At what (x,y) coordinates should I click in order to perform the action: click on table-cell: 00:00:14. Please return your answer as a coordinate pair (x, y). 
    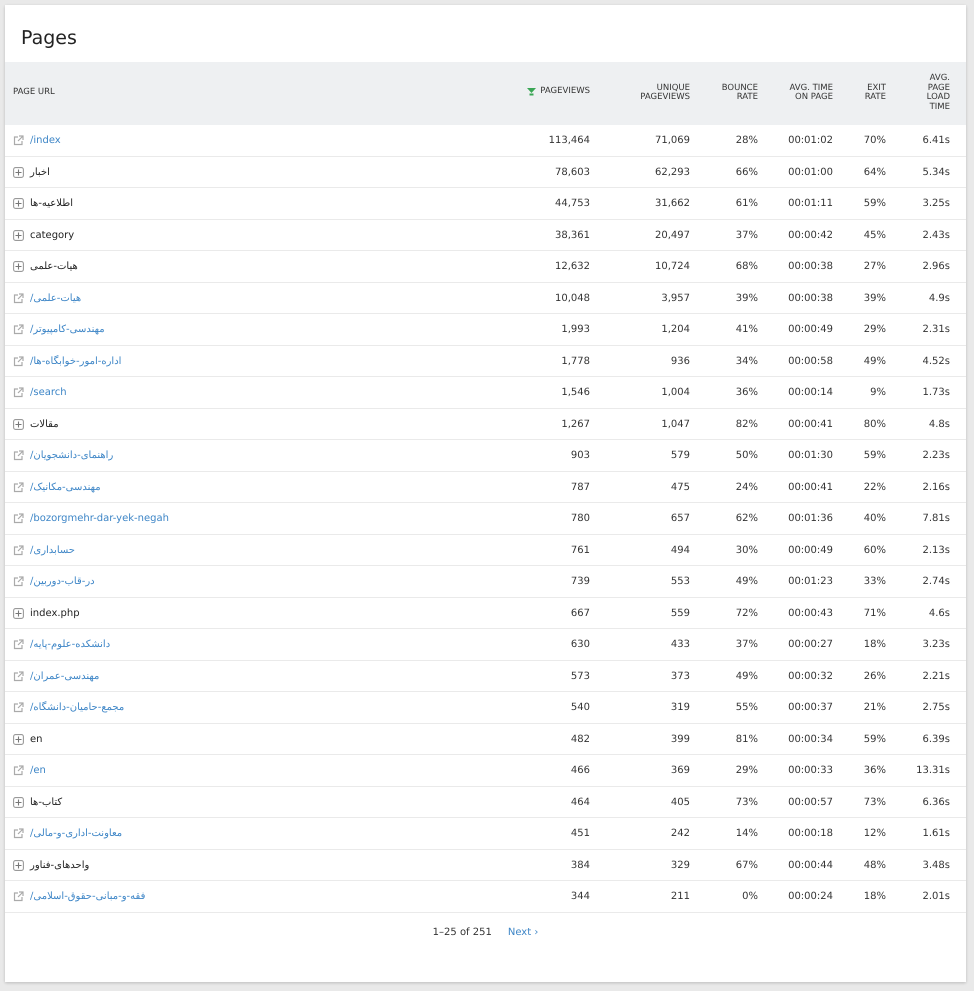
    Looking at the image, I should click on (810, 392).